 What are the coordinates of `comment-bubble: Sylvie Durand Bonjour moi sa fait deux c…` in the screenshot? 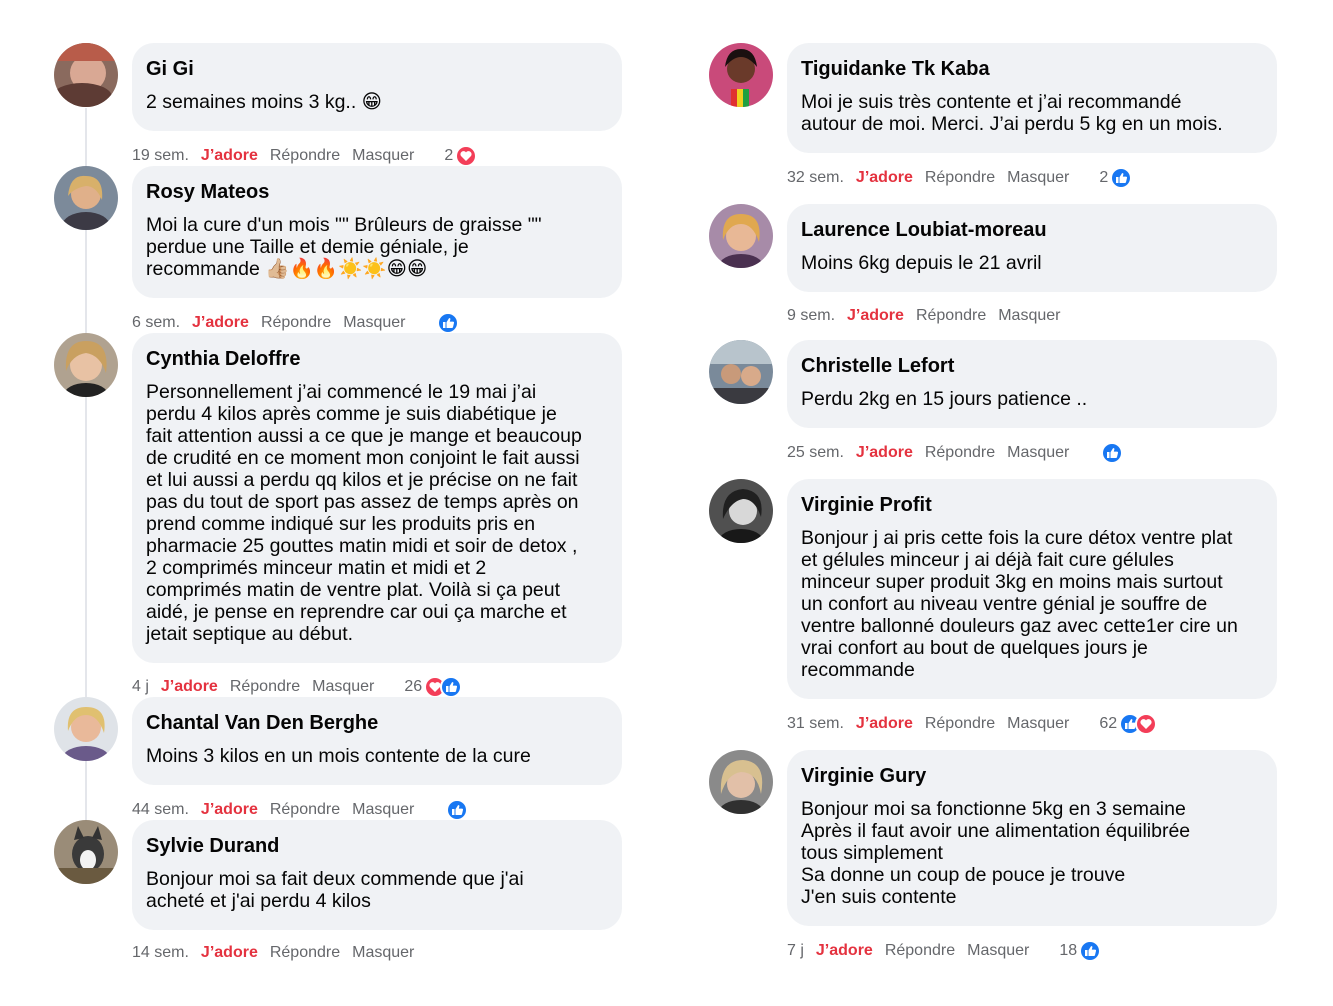 It's located at (377, 875).